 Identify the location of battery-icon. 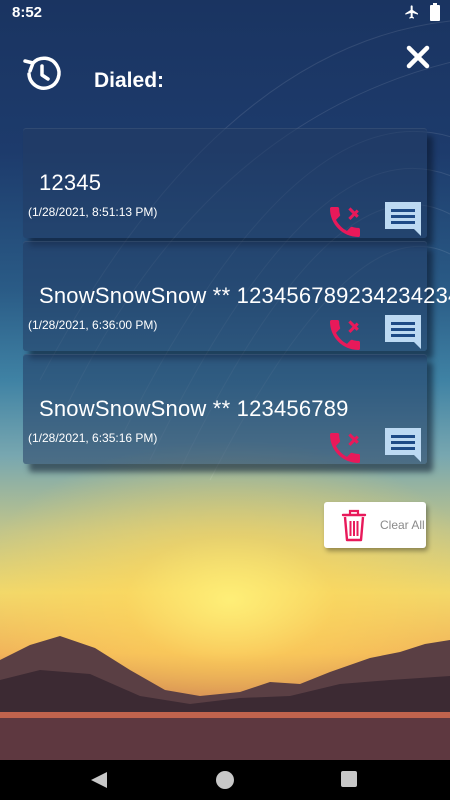
(435, 12).